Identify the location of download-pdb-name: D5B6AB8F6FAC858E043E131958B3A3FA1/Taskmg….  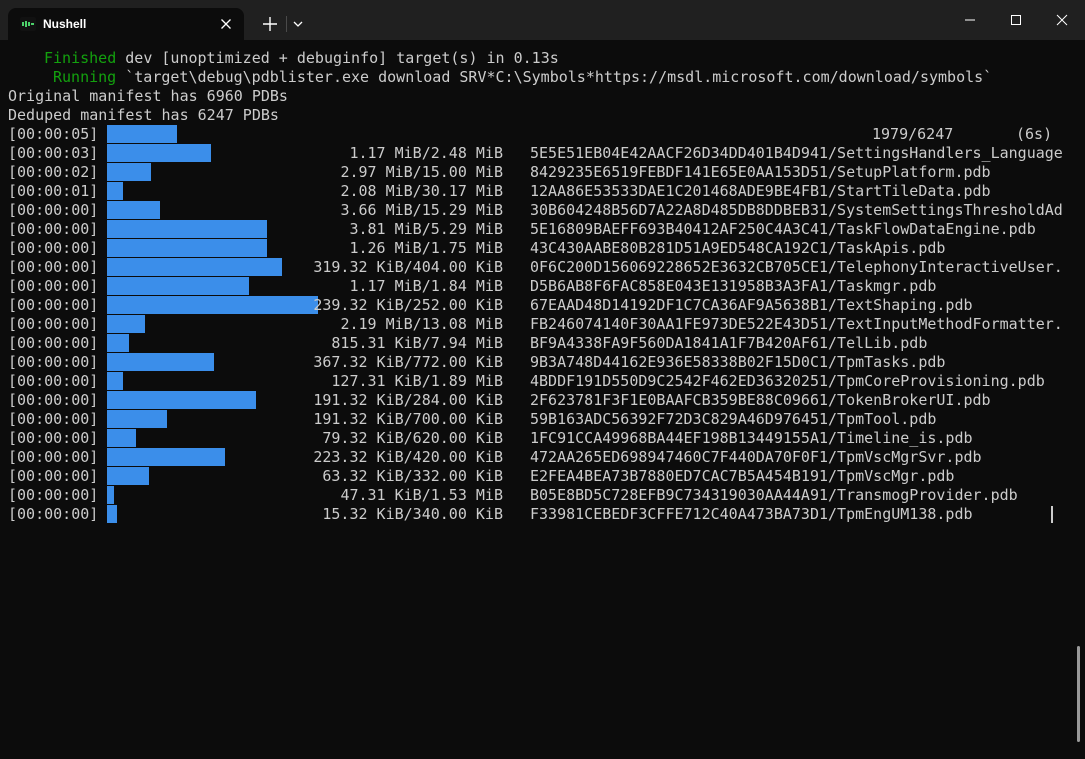
(733, 286).